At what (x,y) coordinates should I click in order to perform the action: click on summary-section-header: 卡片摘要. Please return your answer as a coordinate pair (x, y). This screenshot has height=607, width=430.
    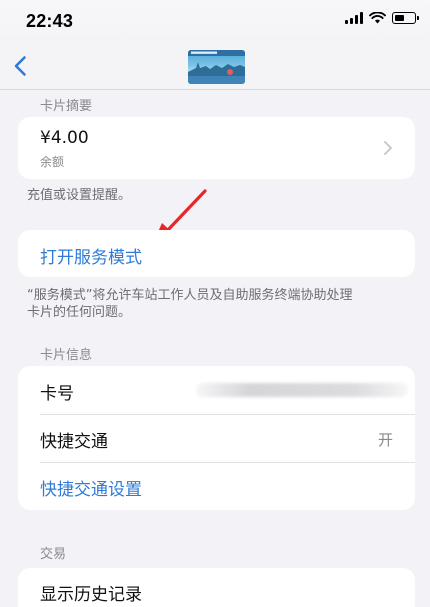
    Looking at the image, I should click on (66, 106).